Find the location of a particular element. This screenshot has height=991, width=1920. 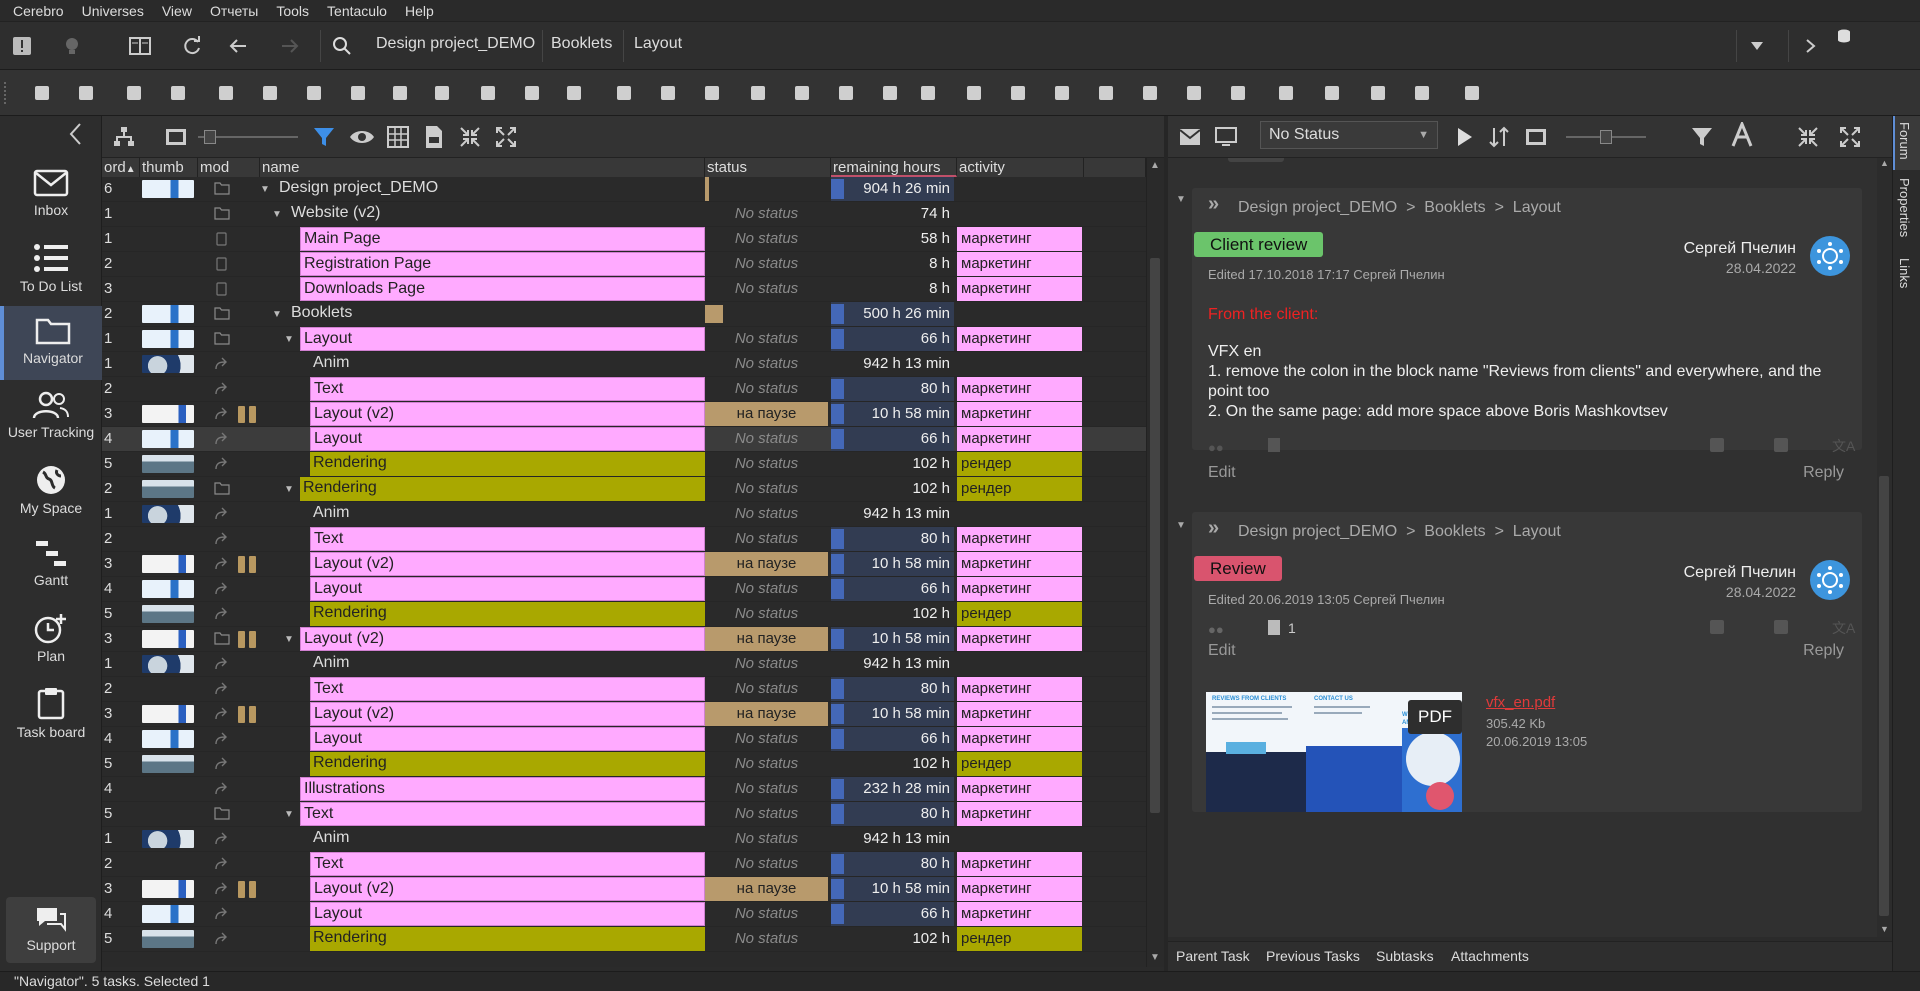

table-row: 2 Registration Page No status 8 h маркетинг is located at coordinates (624, 264).